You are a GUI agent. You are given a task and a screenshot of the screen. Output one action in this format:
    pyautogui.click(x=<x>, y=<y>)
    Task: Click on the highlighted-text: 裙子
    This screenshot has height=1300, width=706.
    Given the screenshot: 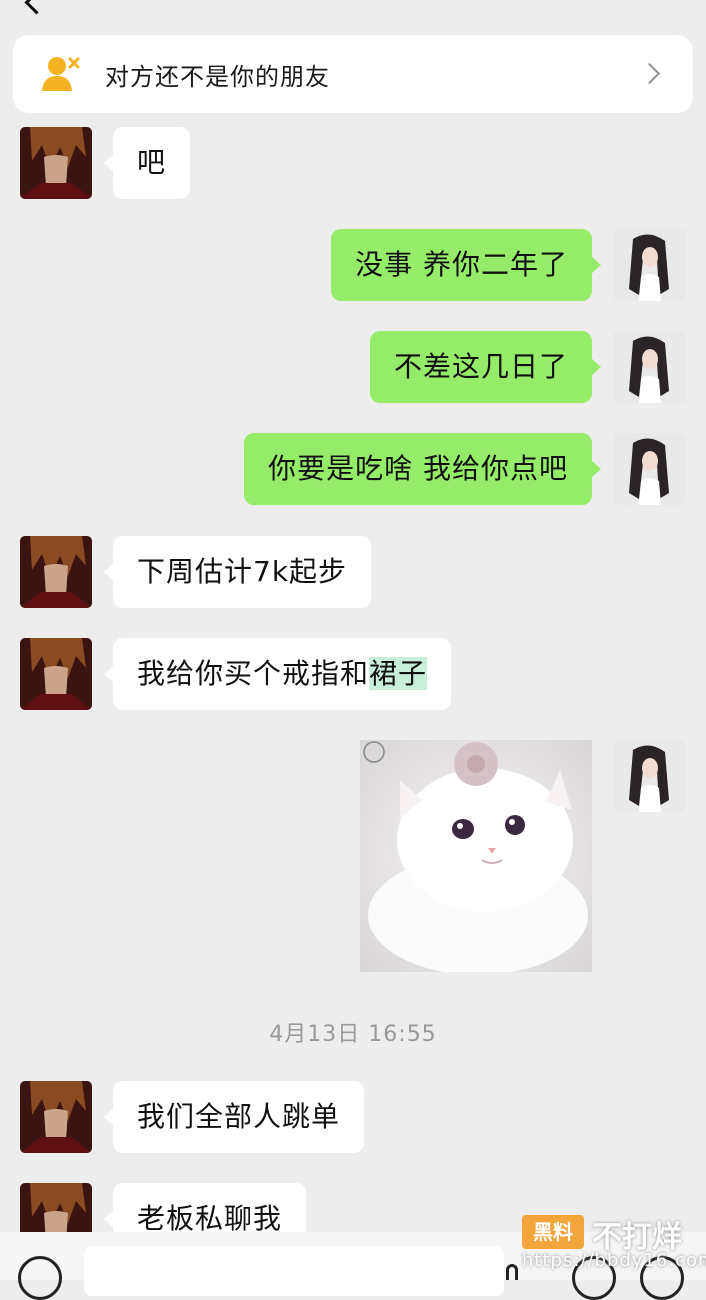 What is the action you would take?
    pyautogui.click(x=398, y=673)
    